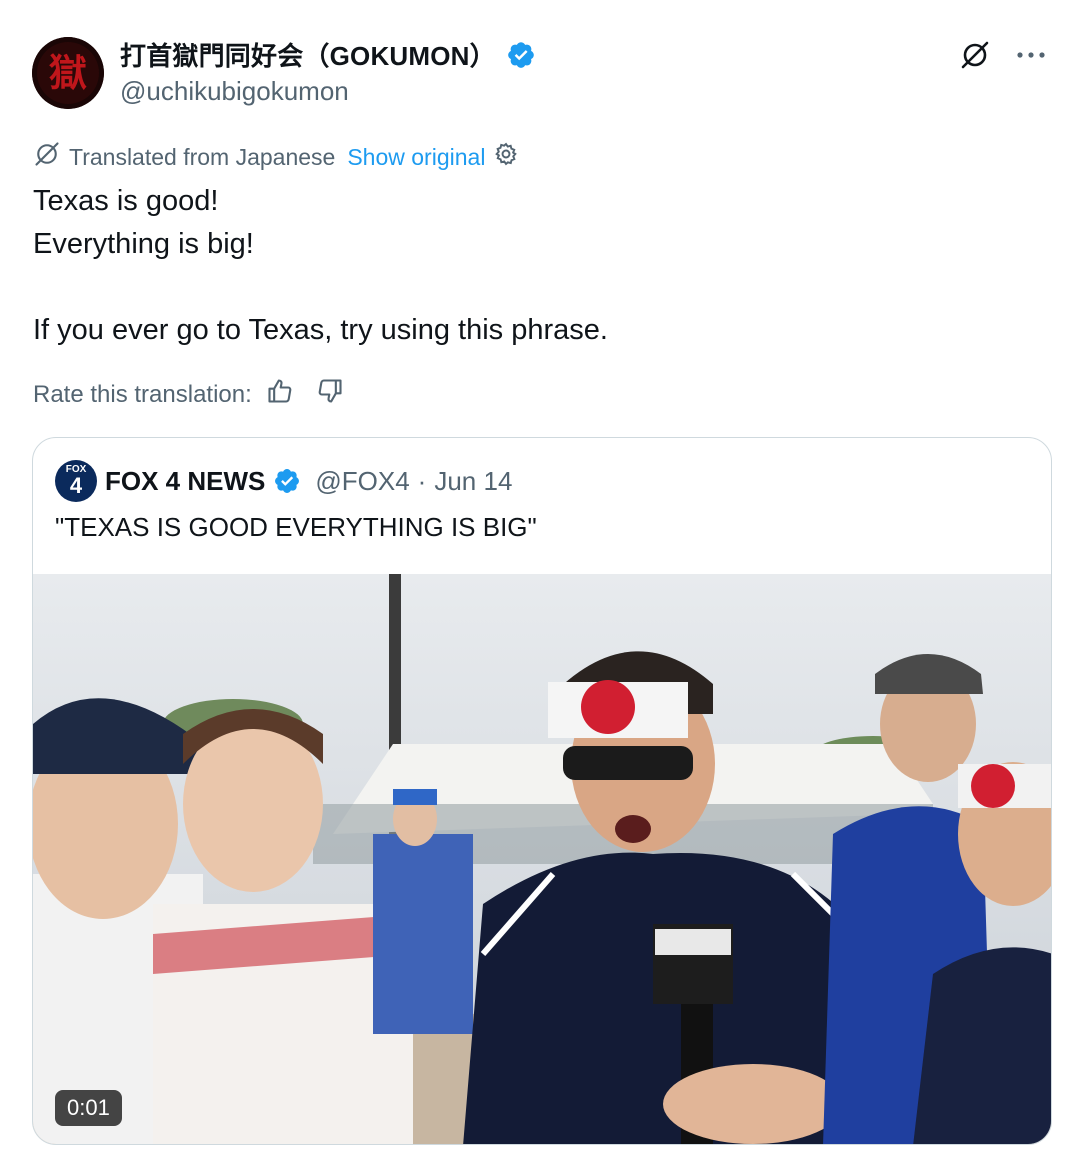  What do you see at coordinates (202, 156) in the screenshot?
I see `translated-from-label: Translated from Japanese` at bounding box center [202, 156].